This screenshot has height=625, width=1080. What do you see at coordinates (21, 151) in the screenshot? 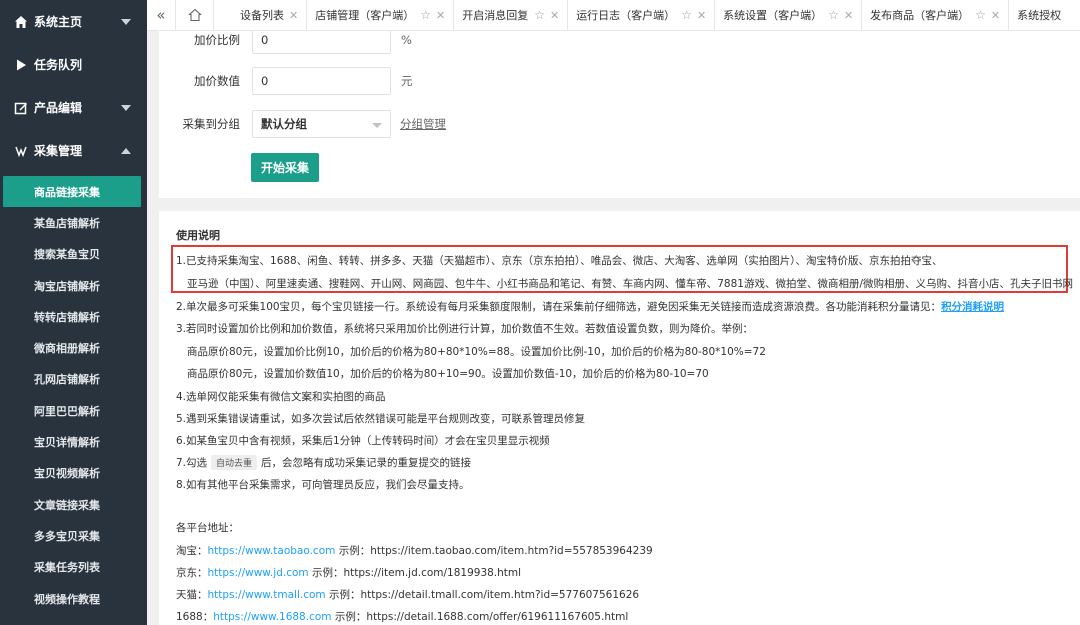
I see `collect-icon` at bounding box center [21, 151].